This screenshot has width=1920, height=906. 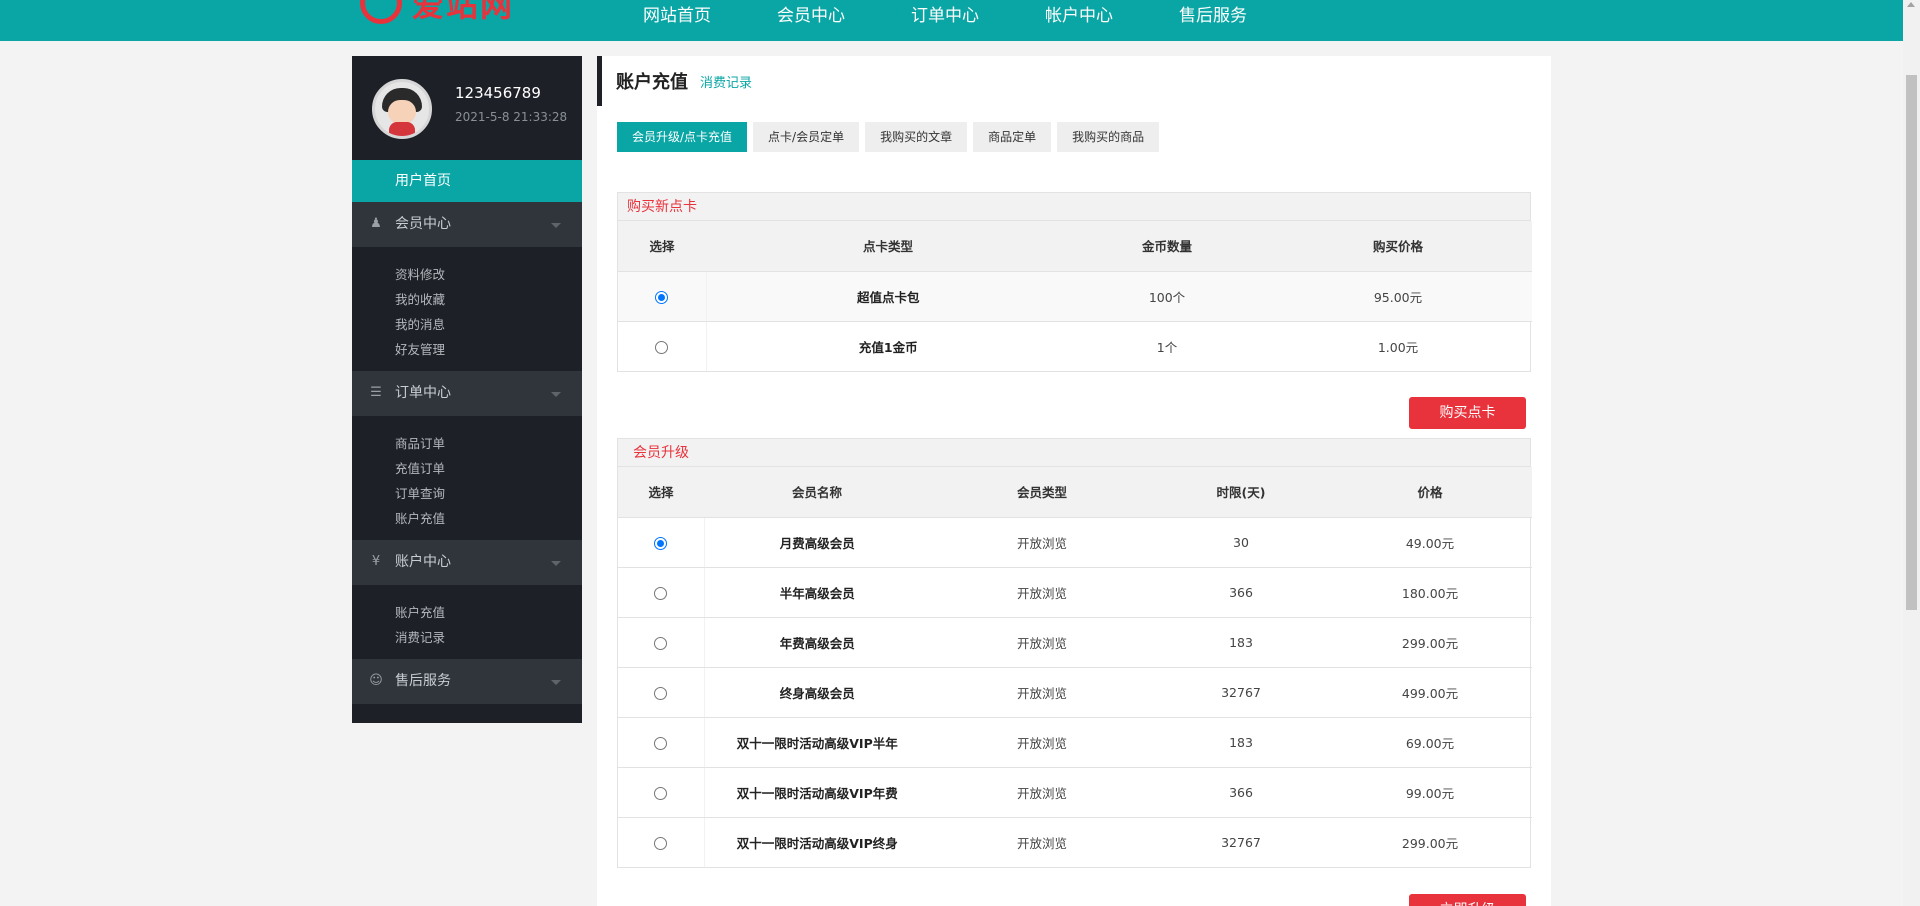 What do you see at coordinates (463, 12) in the screenshot?
I see `logo-text: 爱站网` at bounding box center [463, 12].